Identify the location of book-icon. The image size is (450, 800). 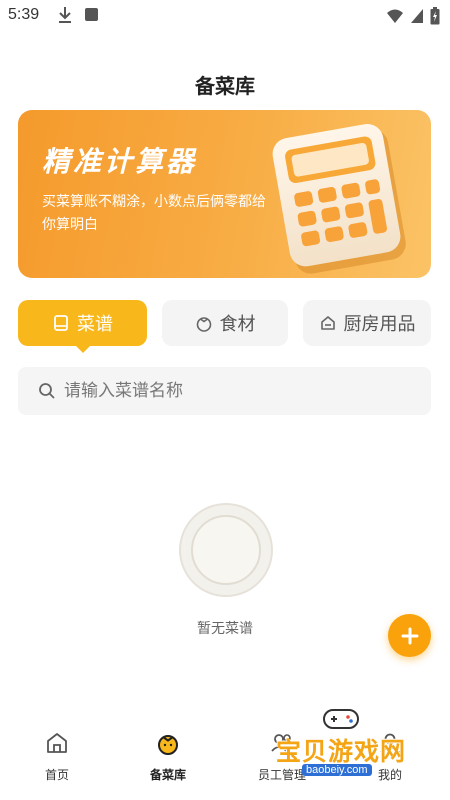
(61, 323).